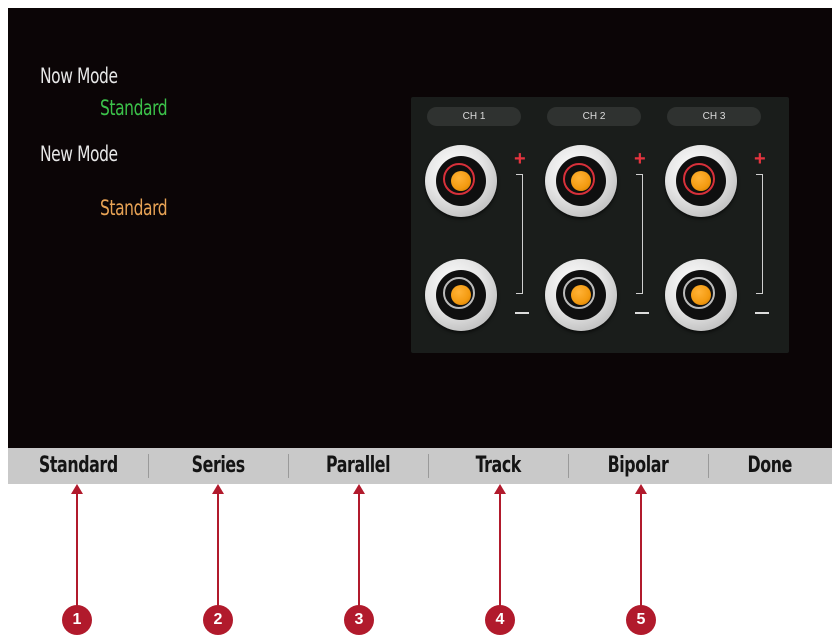  Describe the element at coordinates (760, 159) in the screenshot. I see `ch3-plus-sign: +` at that location.